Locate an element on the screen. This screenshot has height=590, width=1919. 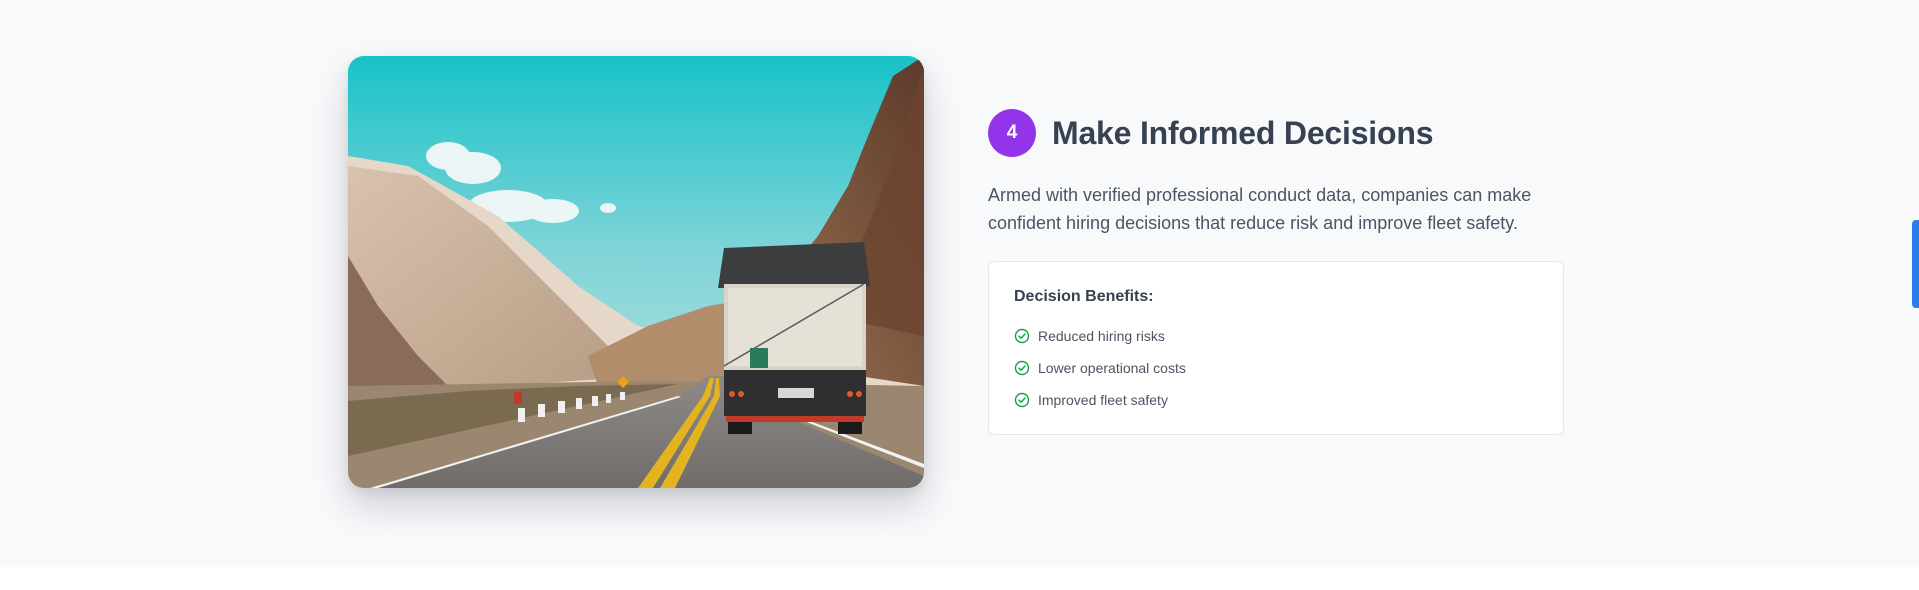
truck-shape is located at coordinates (794, 338).